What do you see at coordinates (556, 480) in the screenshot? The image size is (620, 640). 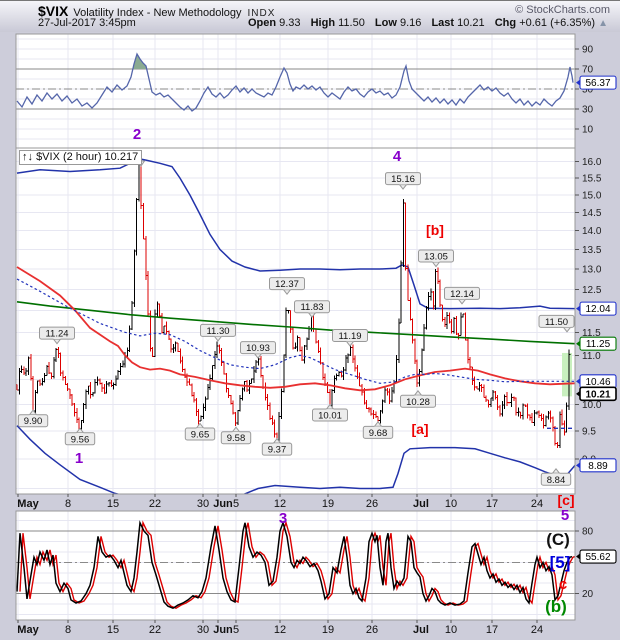 I see `svg-text: 8.84` at bounding box center [556, 480].